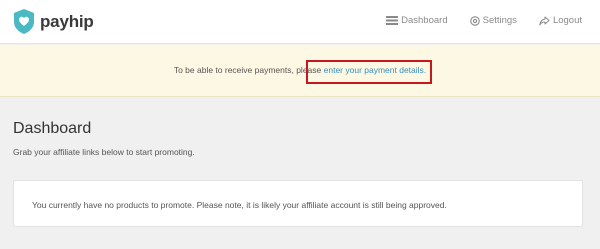 This screenshot has width=600, height=249. I want to click on nav-dashboard-link: Dashboard, so click(417, 20).